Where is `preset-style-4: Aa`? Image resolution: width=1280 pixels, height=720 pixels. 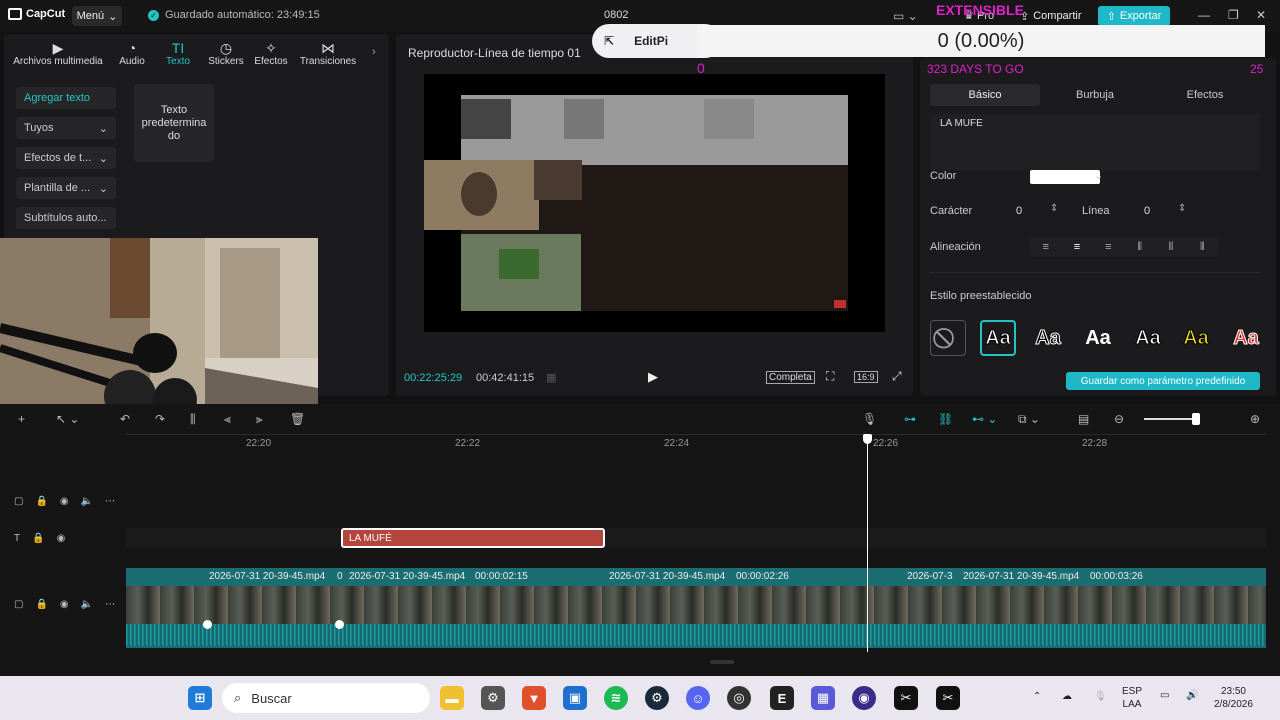
preset-style-4: Aa is located at coordinates (1148, 338).